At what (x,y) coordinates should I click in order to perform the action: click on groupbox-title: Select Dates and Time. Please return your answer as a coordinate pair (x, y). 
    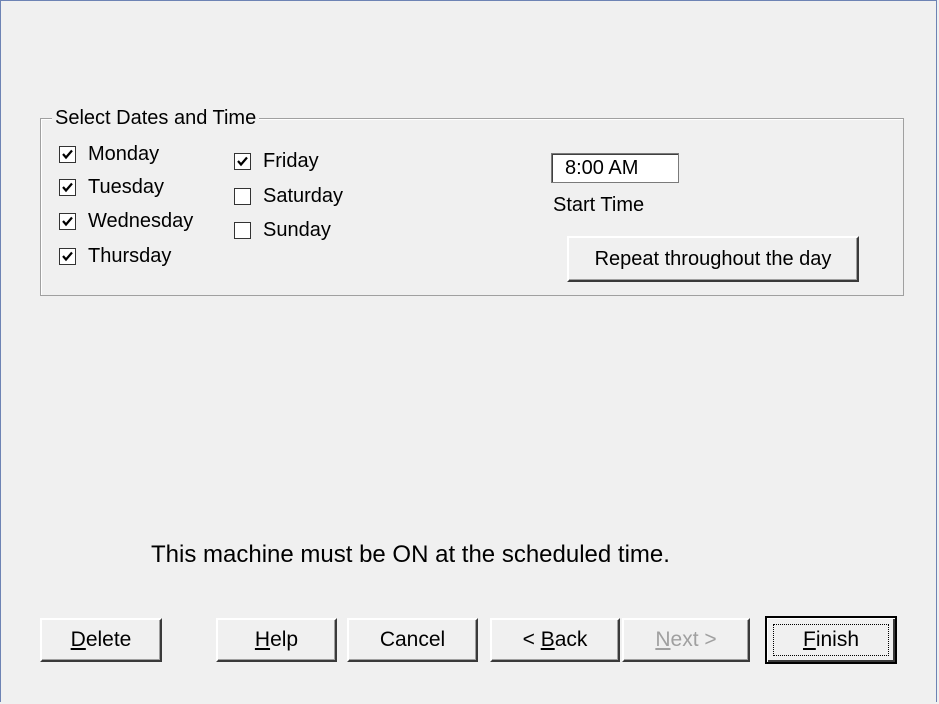
    Looking at the image, I should click on (156, 118).